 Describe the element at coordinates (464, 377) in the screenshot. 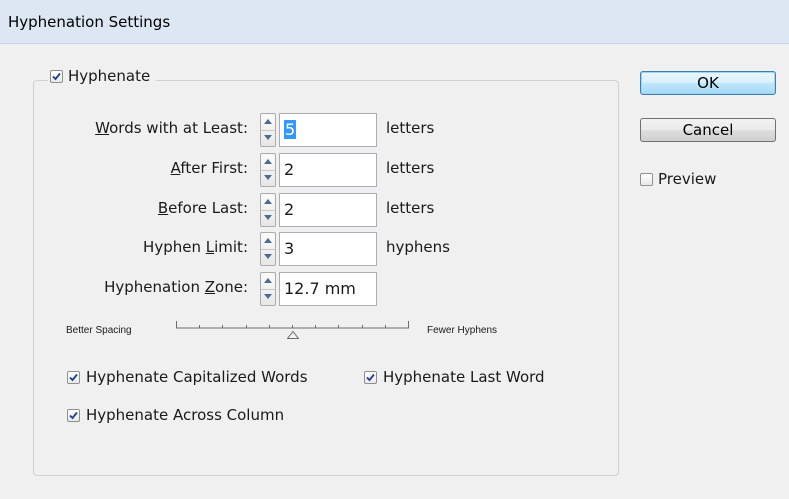

I see `last-word-label: Hyphenate Last Word` at that location.